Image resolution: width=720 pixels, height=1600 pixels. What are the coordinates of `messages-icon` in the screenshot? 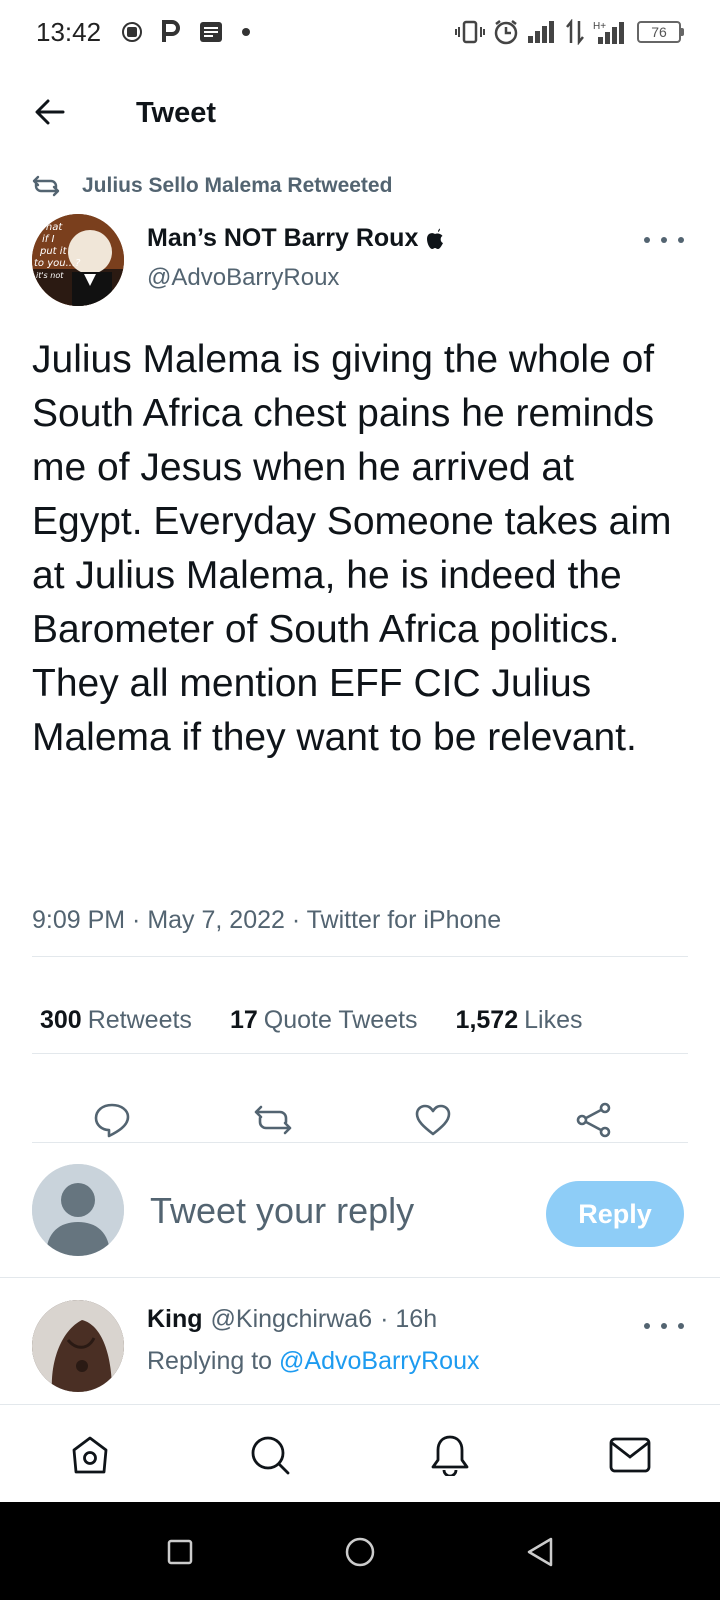 It's located at (630, 1455).